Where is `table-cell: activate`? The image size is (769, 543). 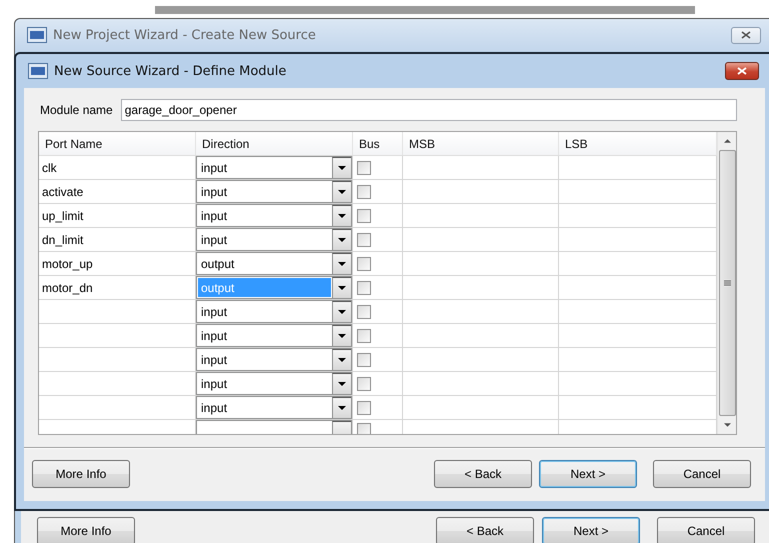 table-cell: activate is located at coordinates (63, 191).